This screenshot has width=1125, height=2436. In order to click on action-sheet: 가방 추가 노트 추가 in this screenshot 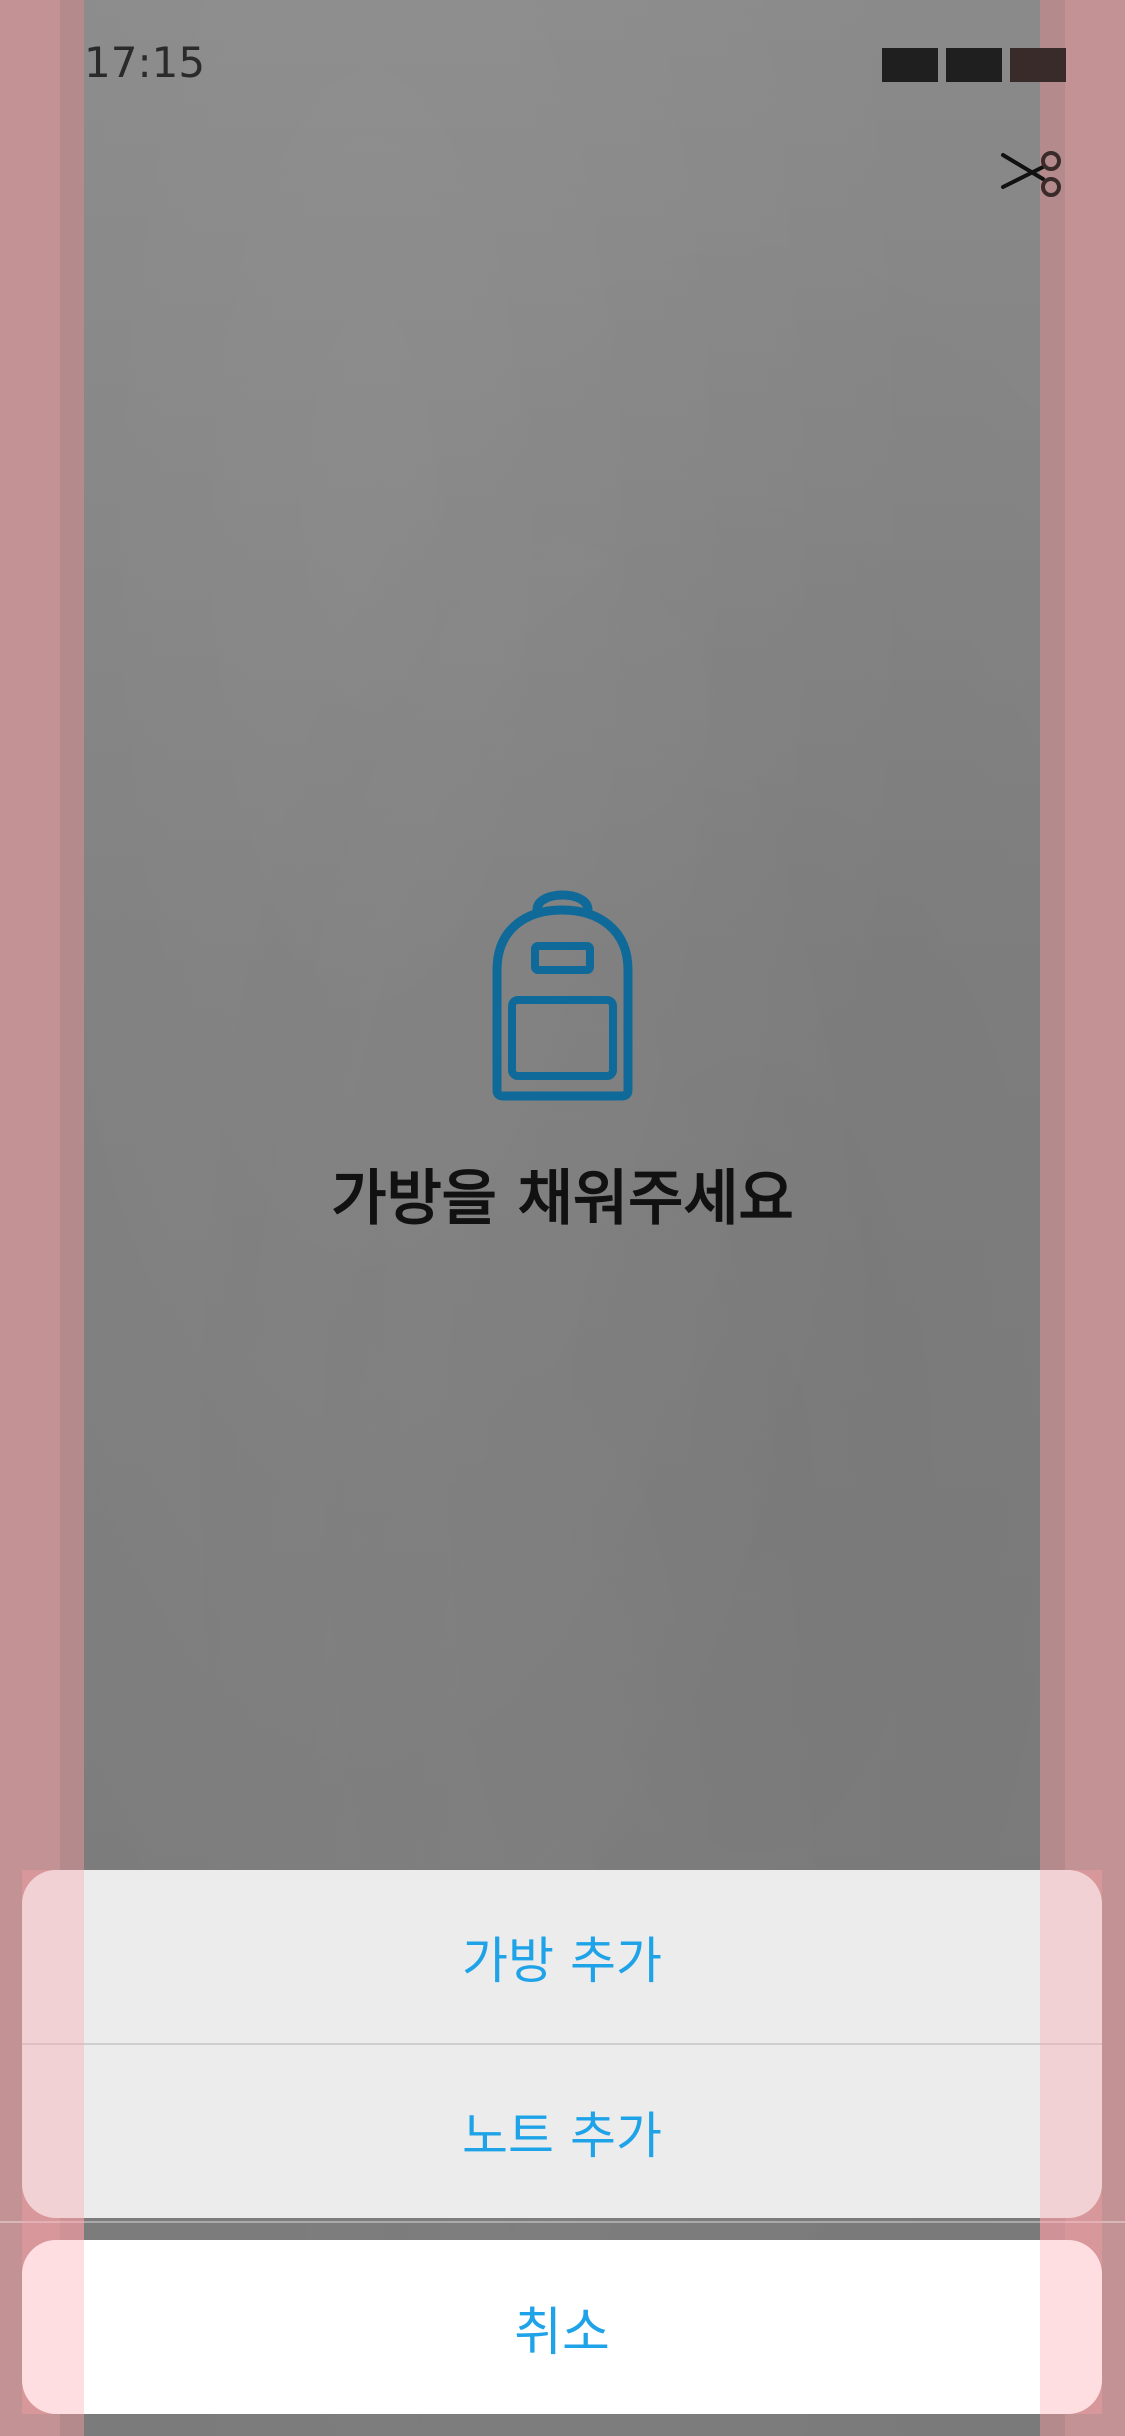, I will do `click(562, 2044)`.